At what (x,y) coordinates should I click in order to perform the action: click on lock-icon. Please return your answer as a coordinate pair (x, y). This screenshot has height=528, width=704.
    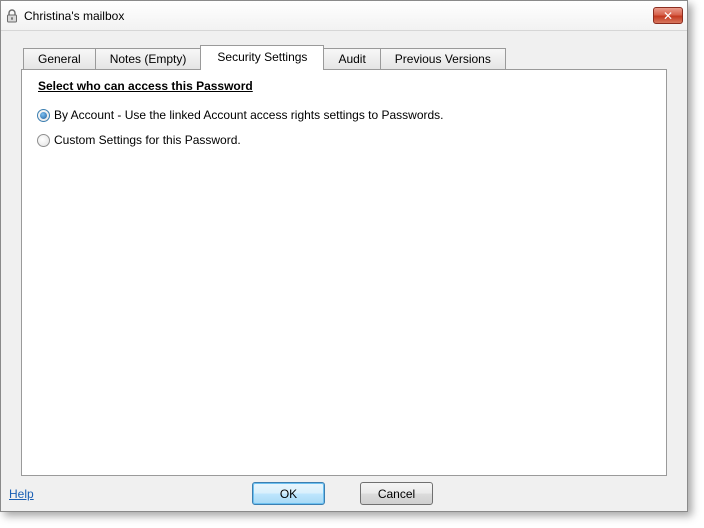
    Looking at the image, I should click on (12, 16).